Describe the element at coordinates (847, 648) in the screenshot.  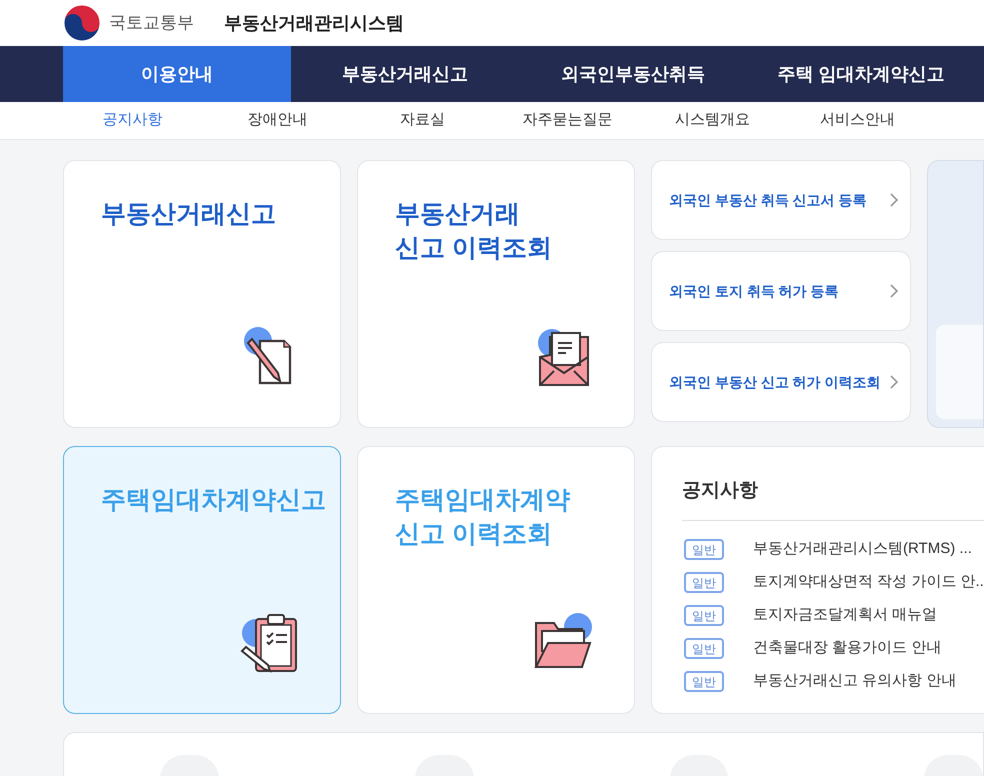
I see `notice-link: 건축물대장 활용가이드 안내` at that location.